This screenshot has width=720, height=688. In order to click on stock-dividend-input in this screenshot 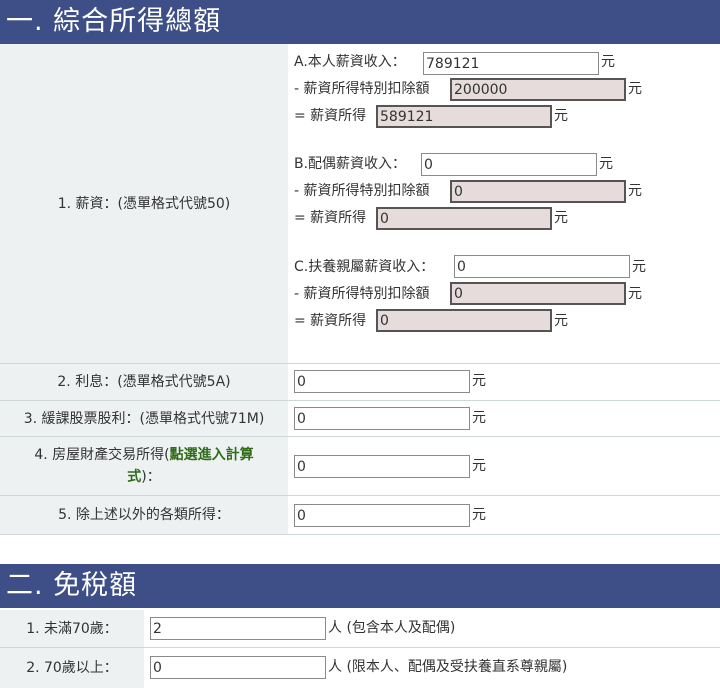, I will do `click(382, 418)`.